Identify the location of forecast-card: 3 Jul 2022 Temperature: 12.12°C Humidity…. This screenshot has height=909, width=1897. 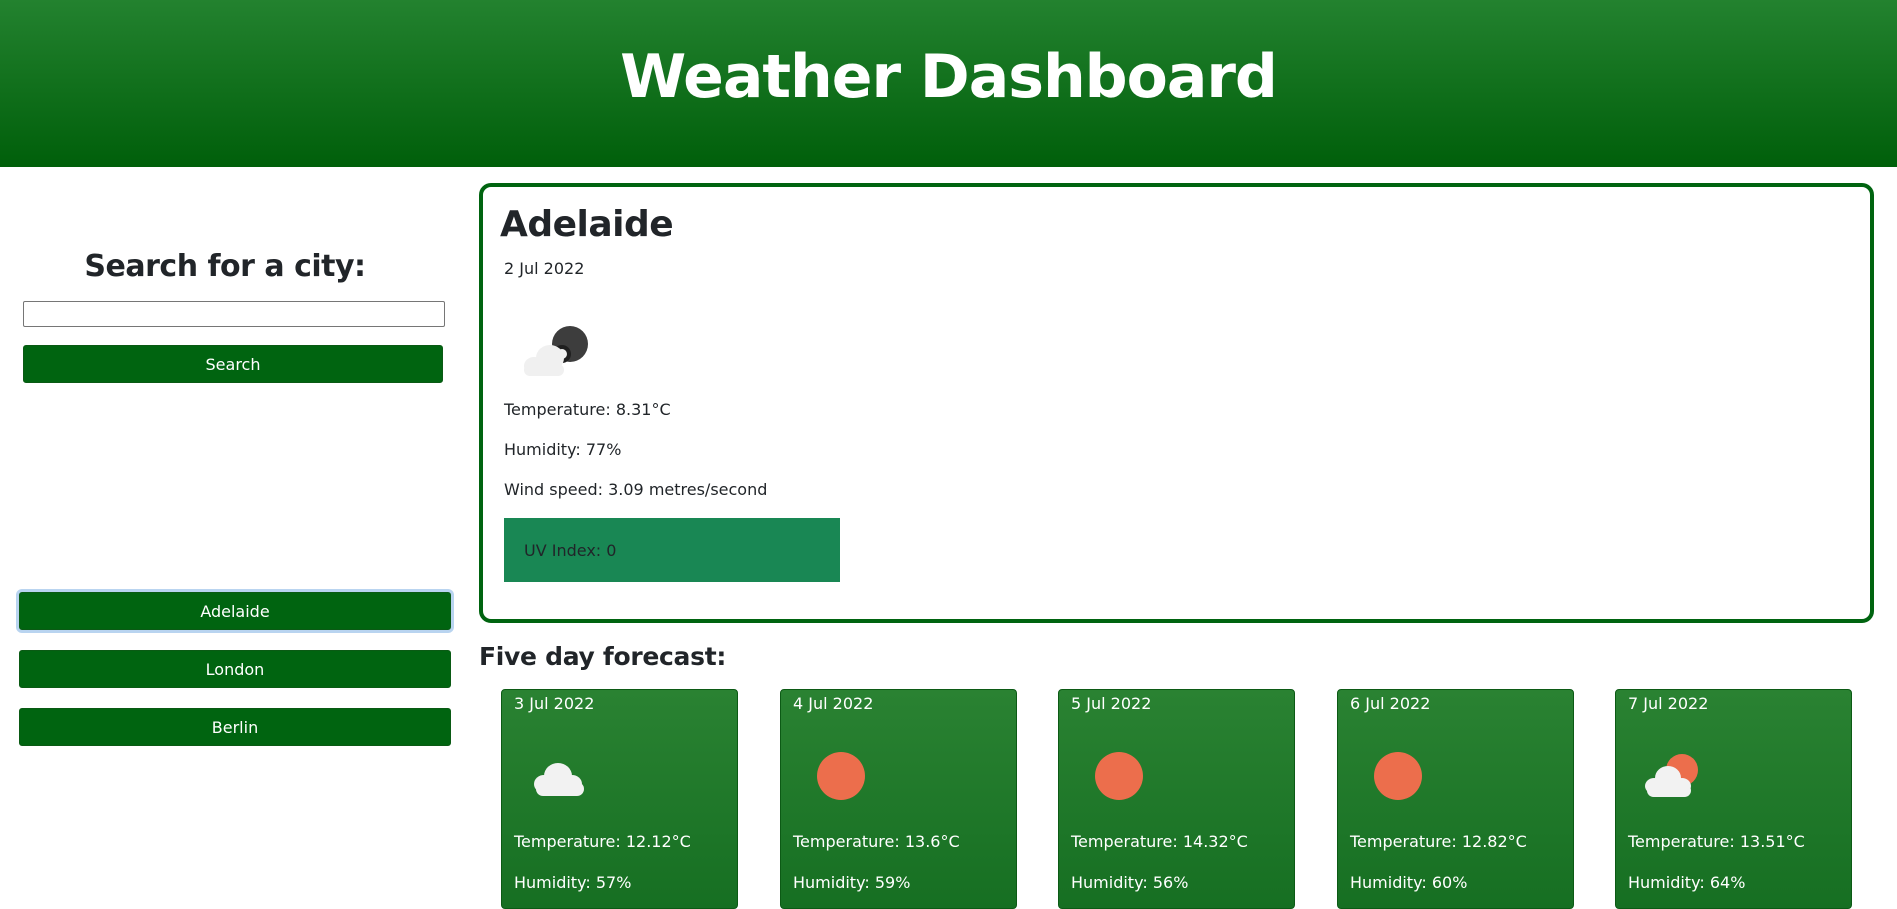
(619, 799).